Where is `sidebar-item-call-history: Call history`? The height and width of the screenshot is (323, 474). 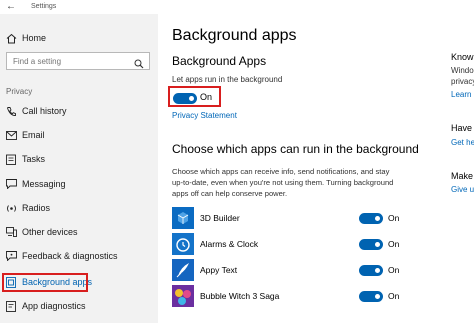 sidebar-item-call-history: Call history is located at coordinates (79, 111).